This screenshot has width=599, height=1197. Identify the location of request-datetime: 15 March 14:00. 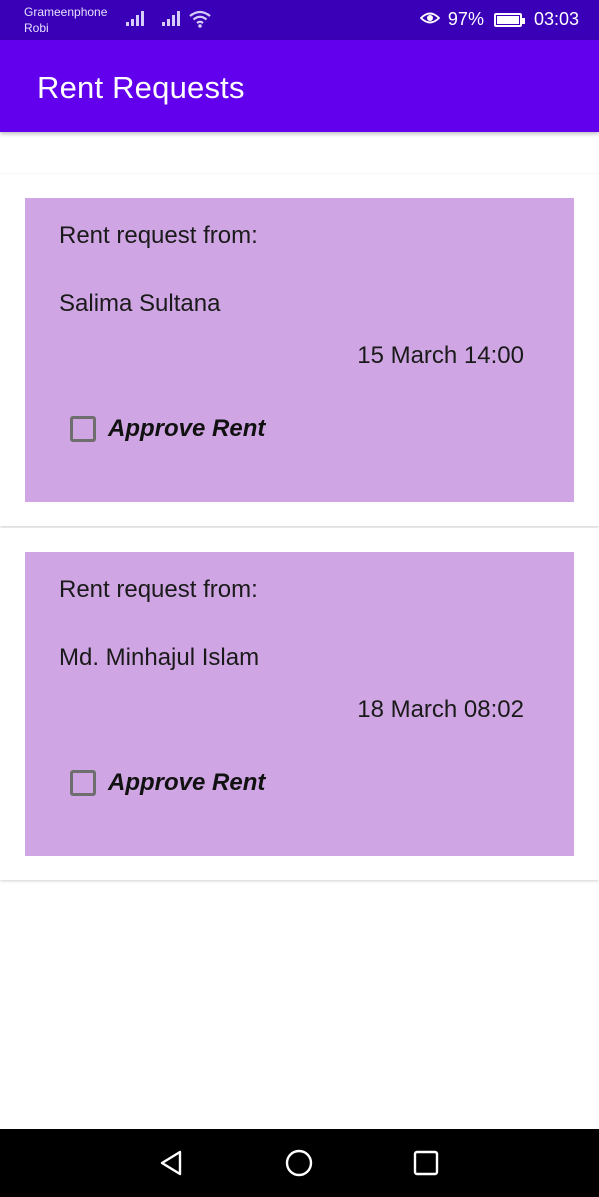
(440, 355).